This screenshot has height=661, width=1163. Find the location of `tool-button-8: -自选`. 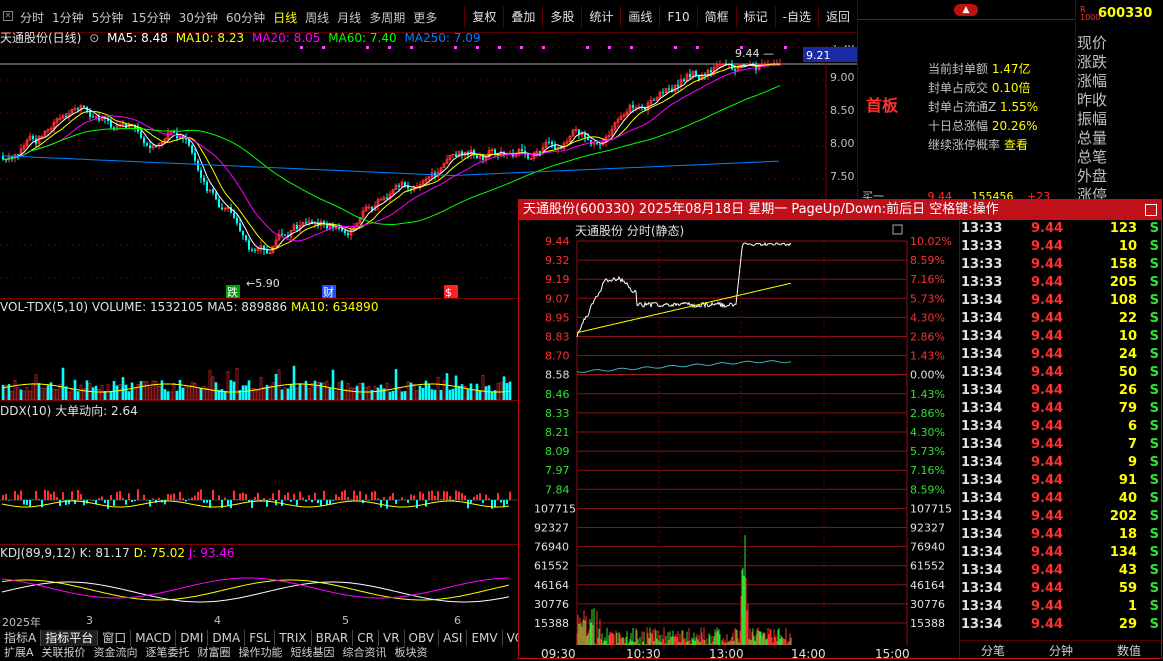

tool-button-8: -自选 is located at coordinates (796, 17).